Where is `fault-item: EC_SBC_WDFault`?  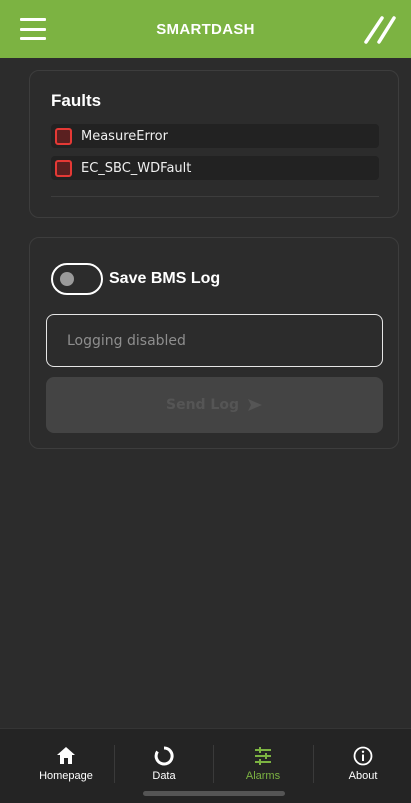 fault-item: EC_SBC_WDFault is located at coordinates (215, 168).